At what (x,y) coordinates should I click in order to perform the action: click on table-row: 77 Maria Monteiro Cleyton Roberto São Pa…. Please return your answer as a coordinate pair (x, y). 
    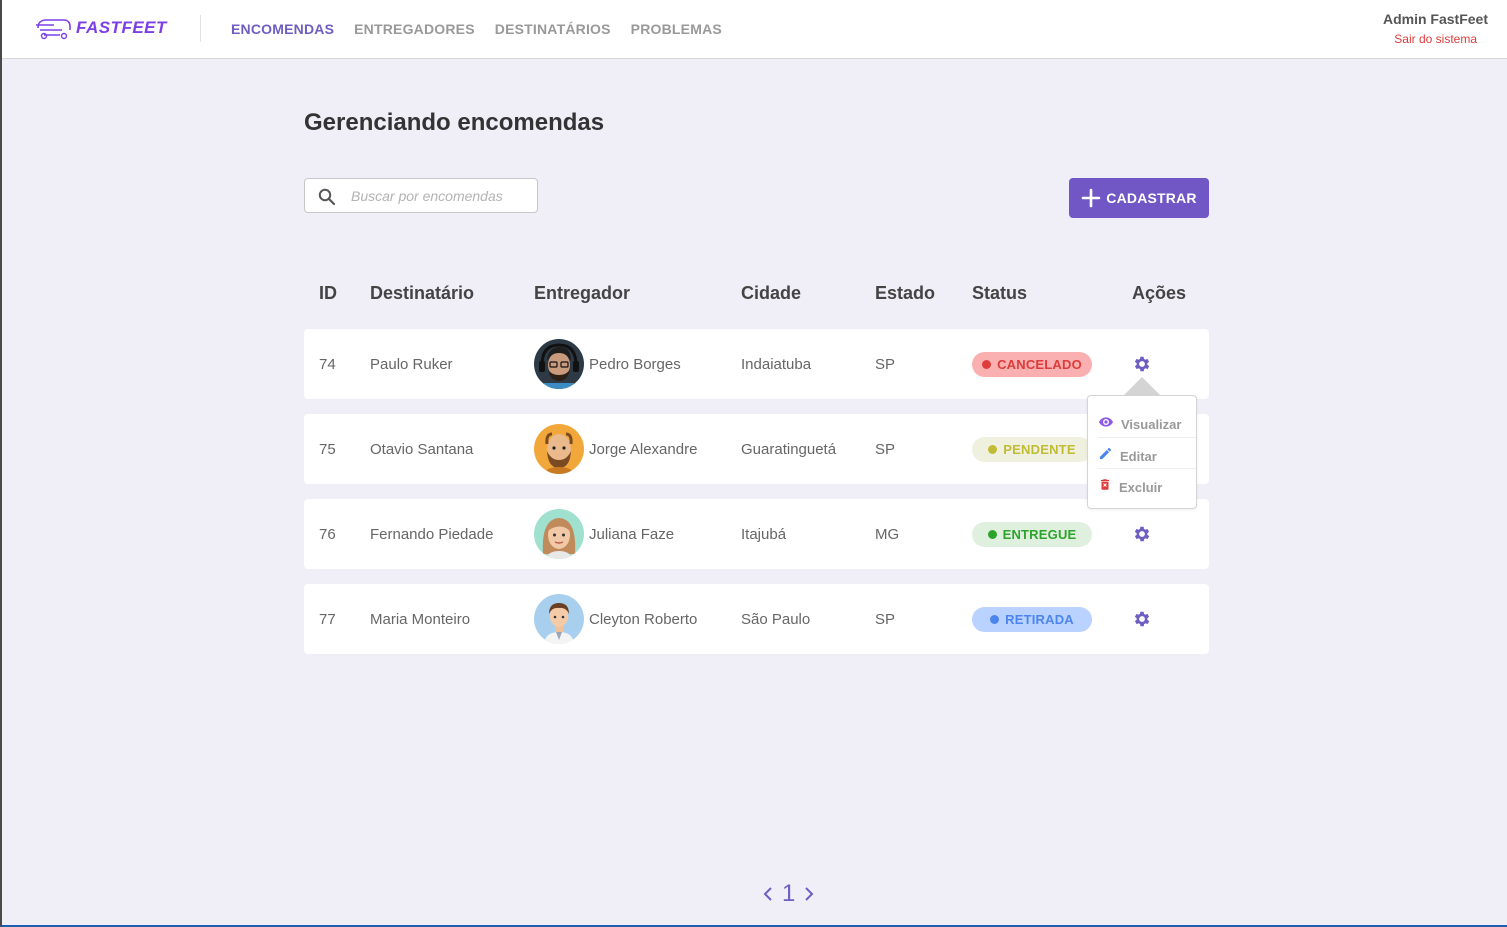
    Looking at the image, I should click on (756, 619).